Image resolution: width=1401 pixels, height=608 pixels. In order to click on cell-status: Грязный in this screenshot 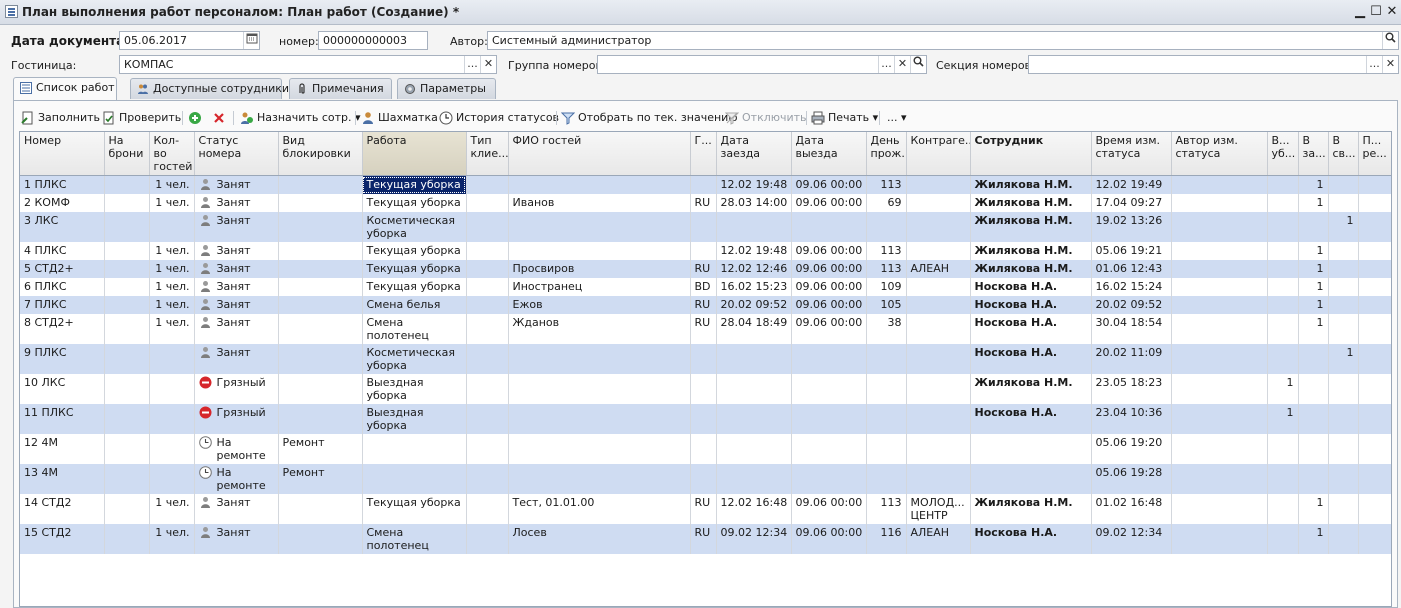, I will do `click(236, 419)`.